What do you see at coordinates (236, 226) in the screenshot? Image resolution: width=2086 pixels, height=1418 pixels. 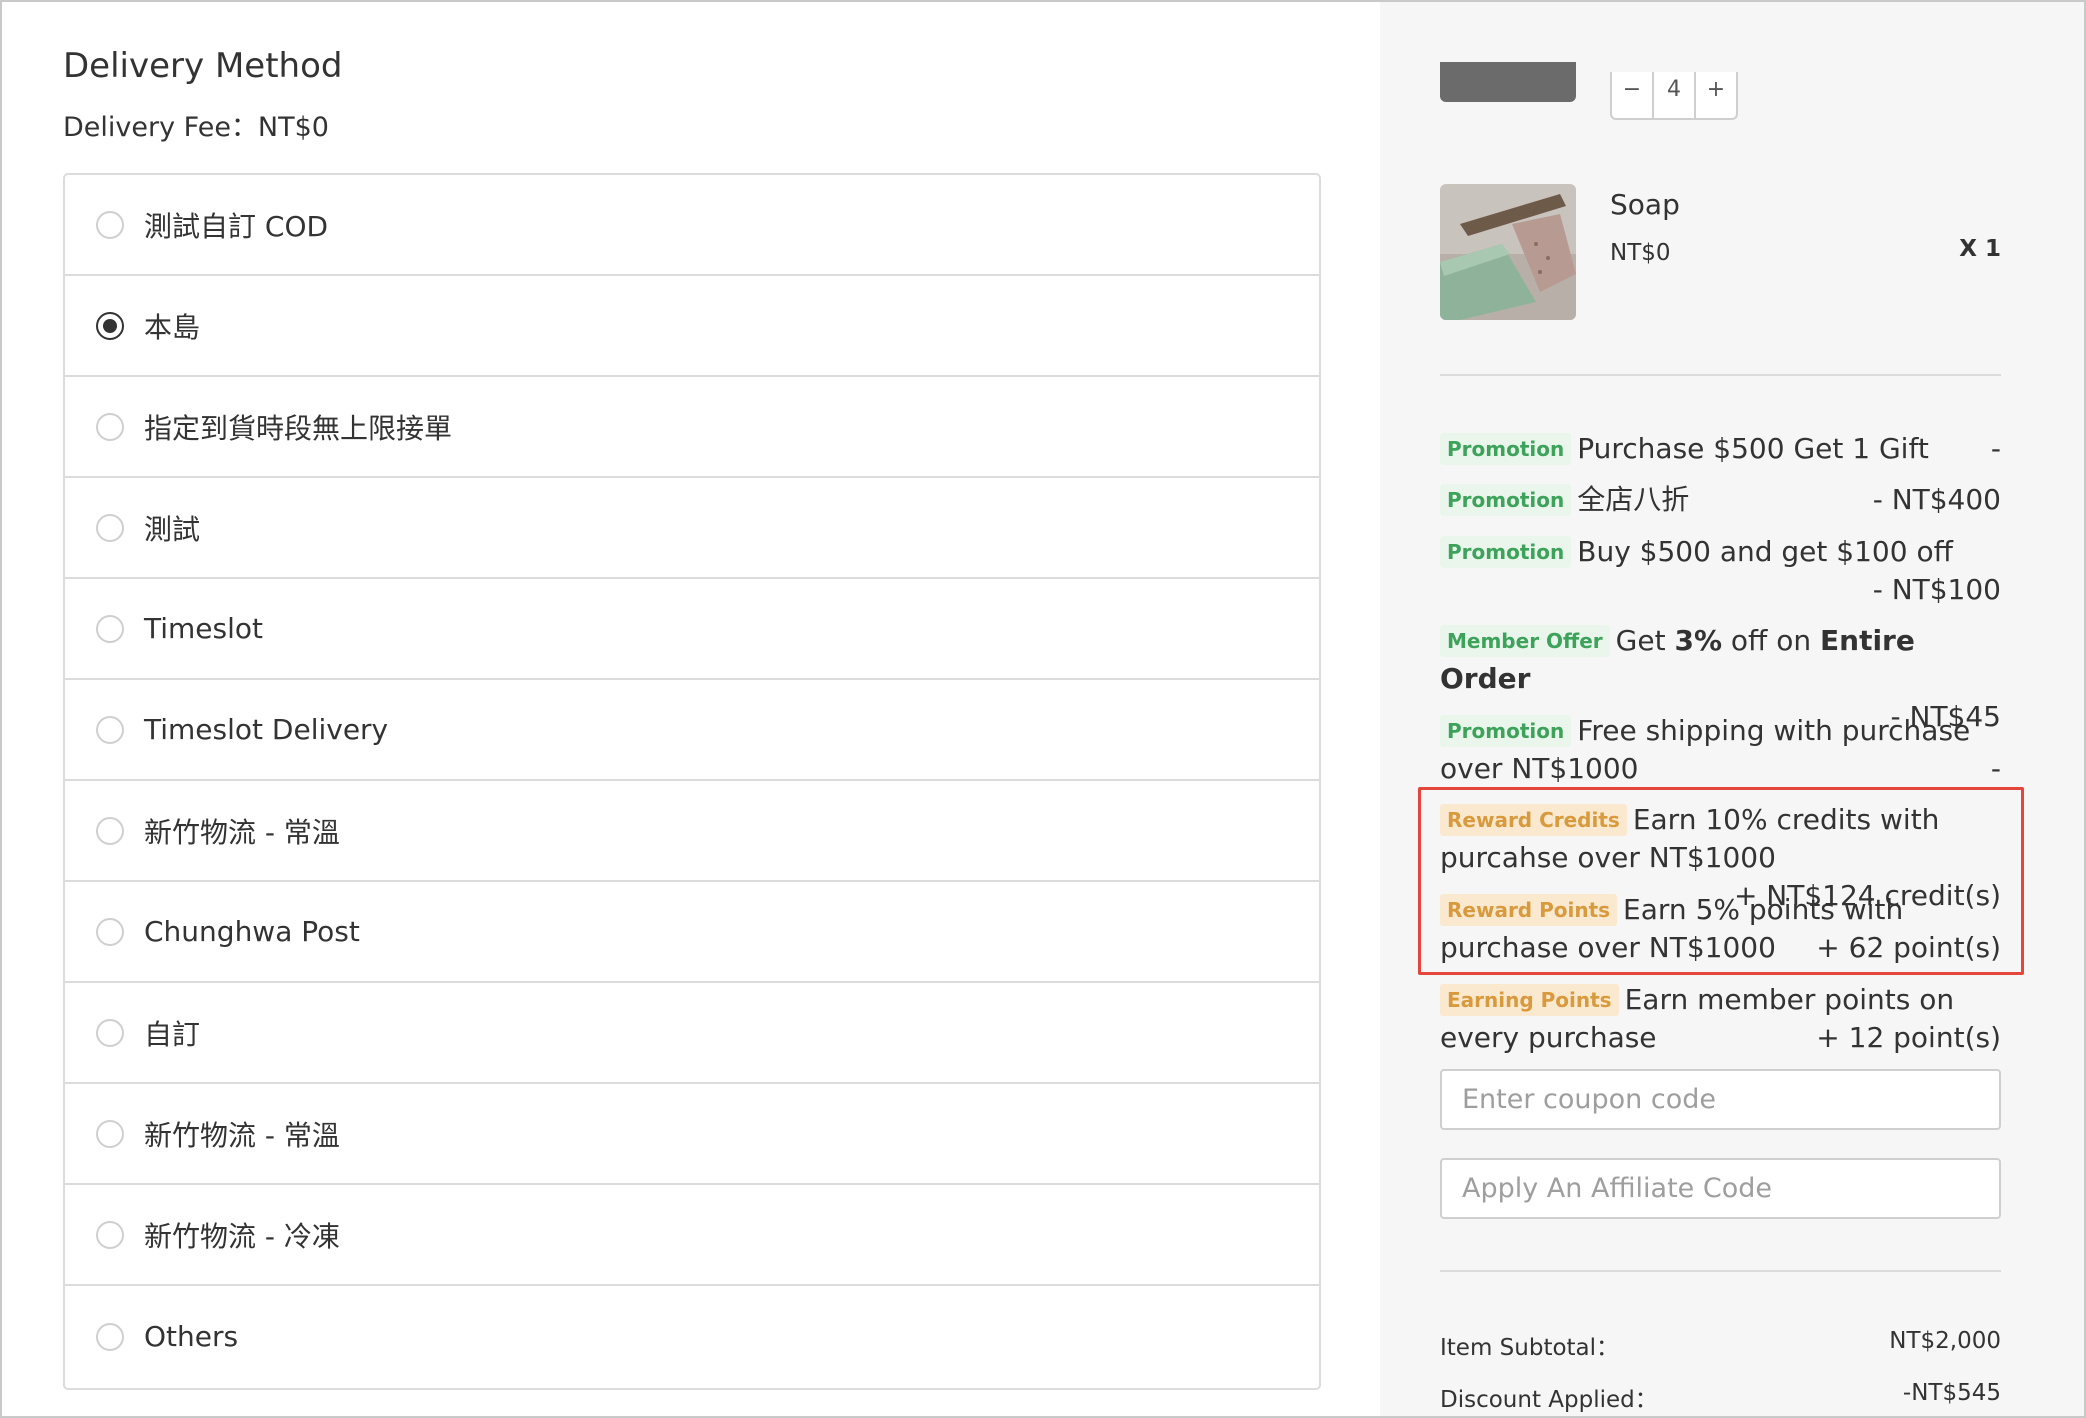 I see `delivery-option-label: 測試自訂 COD` at bounding box center [236, 226].